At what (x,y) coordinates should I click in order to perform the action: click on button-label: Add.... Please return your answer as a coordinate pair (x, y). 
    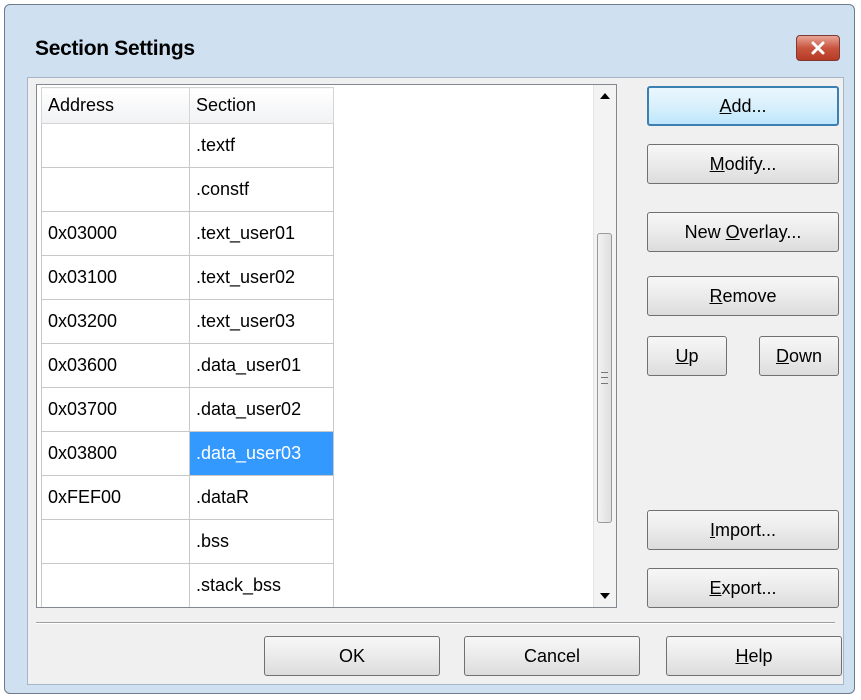
    Looking at the image, I should click on (743, 105).